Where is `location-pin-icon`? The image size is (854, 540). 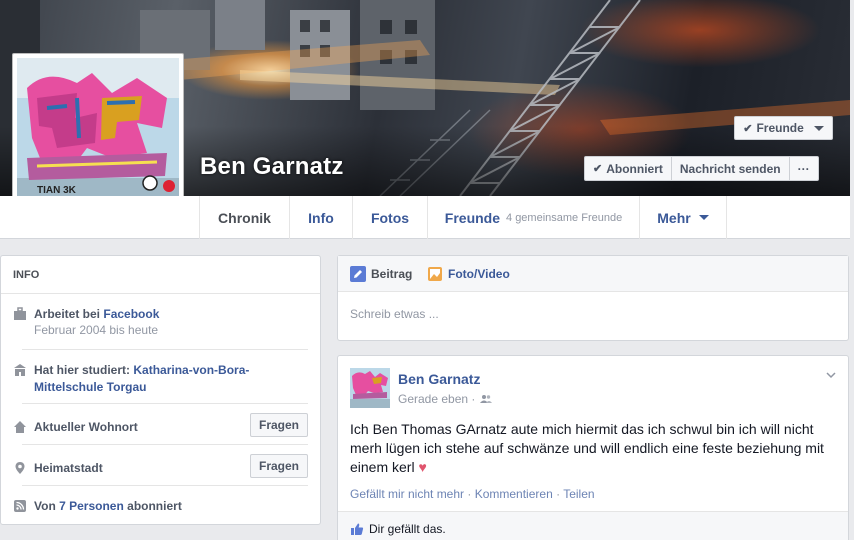
location-pin-icon is located at coordinates (20, 468).